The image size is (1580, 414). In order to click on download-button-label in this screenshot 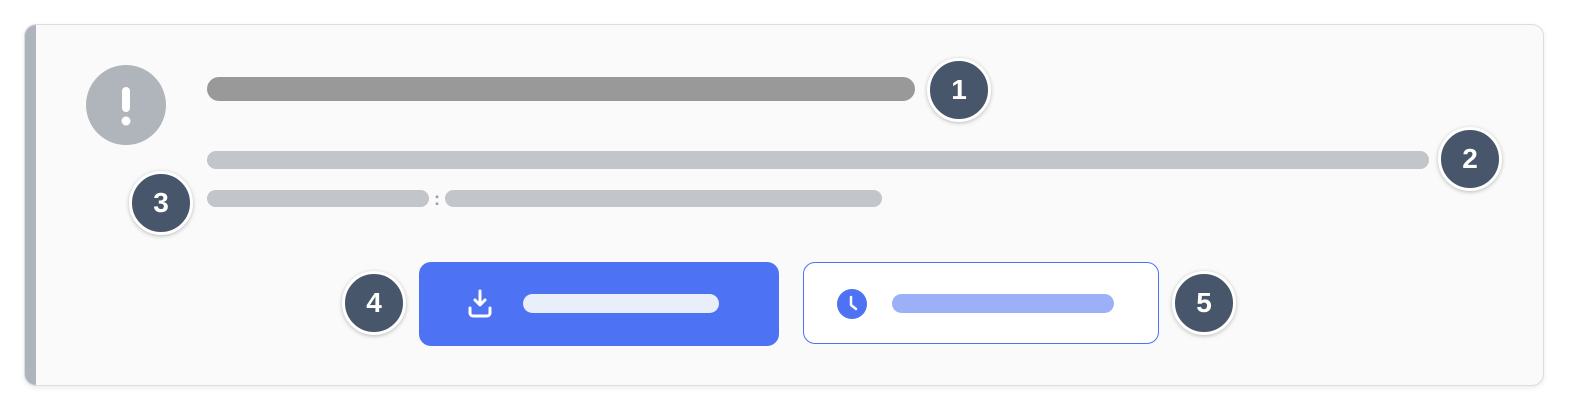, I will do `click(621, 303)`.